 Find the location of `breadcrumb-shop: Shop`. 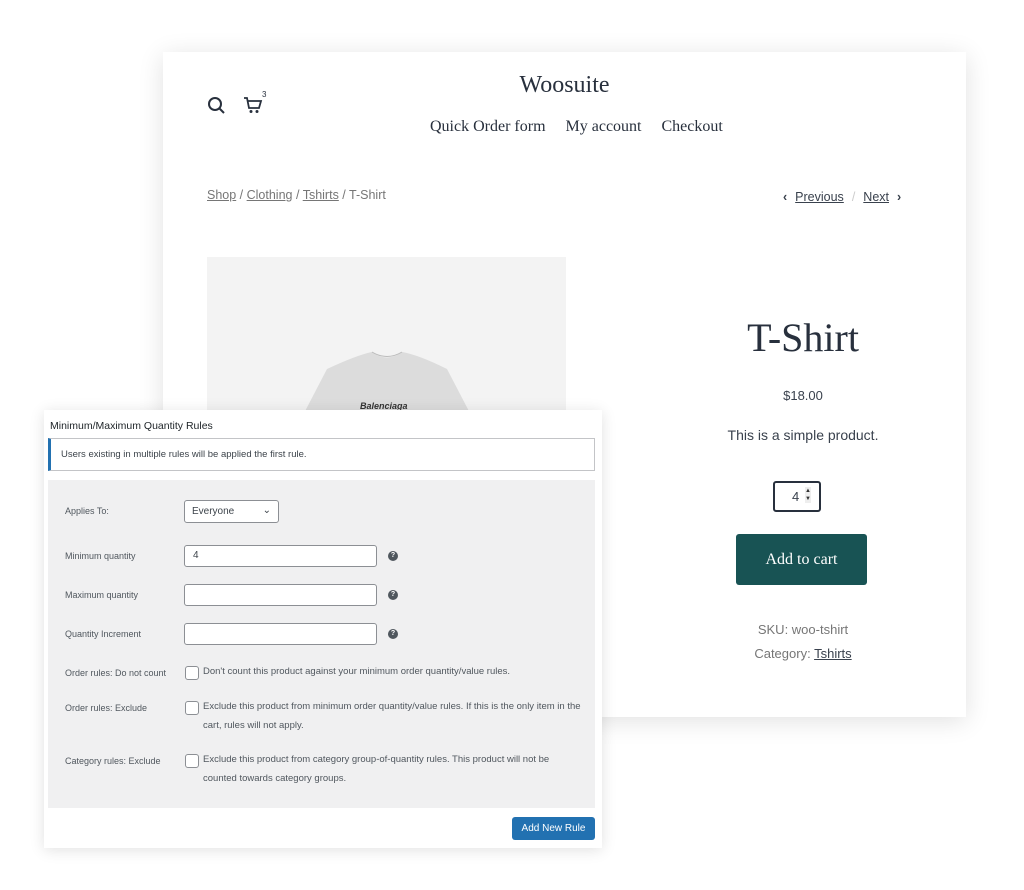

breadcrumb-shop: Shop is located at coordinates (221, 195).